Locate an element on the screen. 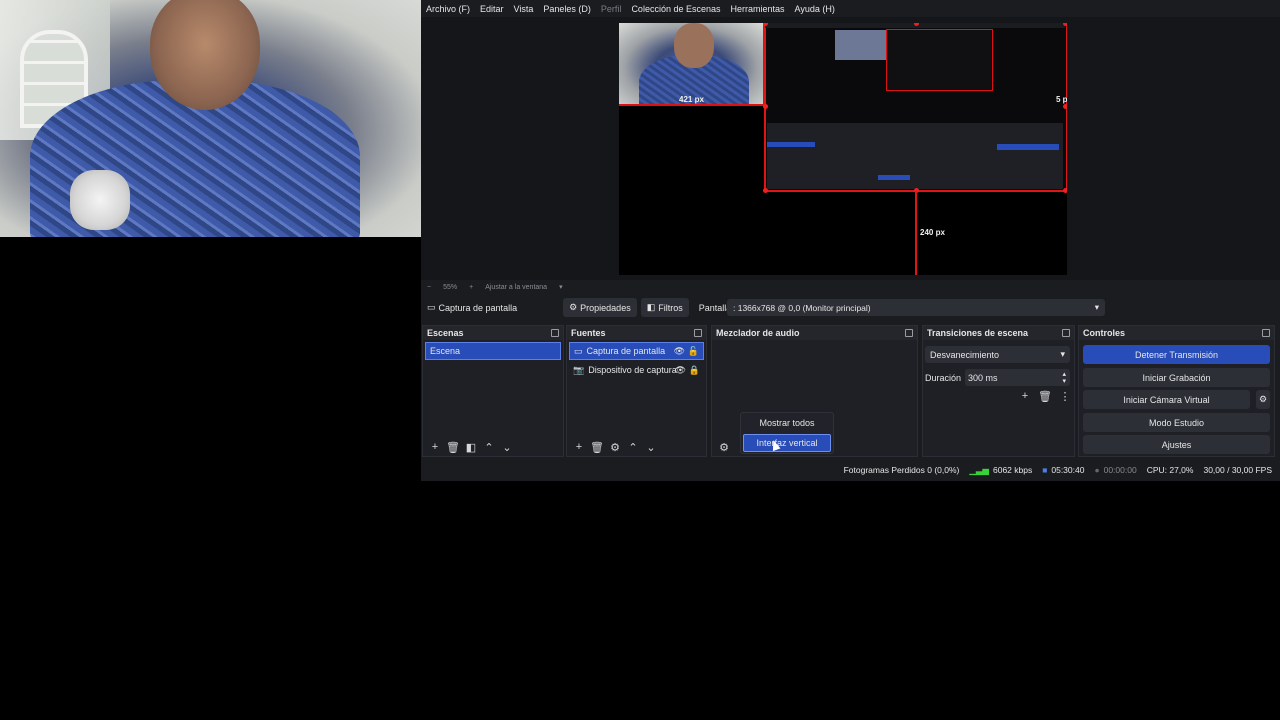 The image size is (1280, 720). preview-canvas: 421 px 5 px 240 px is located at coordinates (843, 149).